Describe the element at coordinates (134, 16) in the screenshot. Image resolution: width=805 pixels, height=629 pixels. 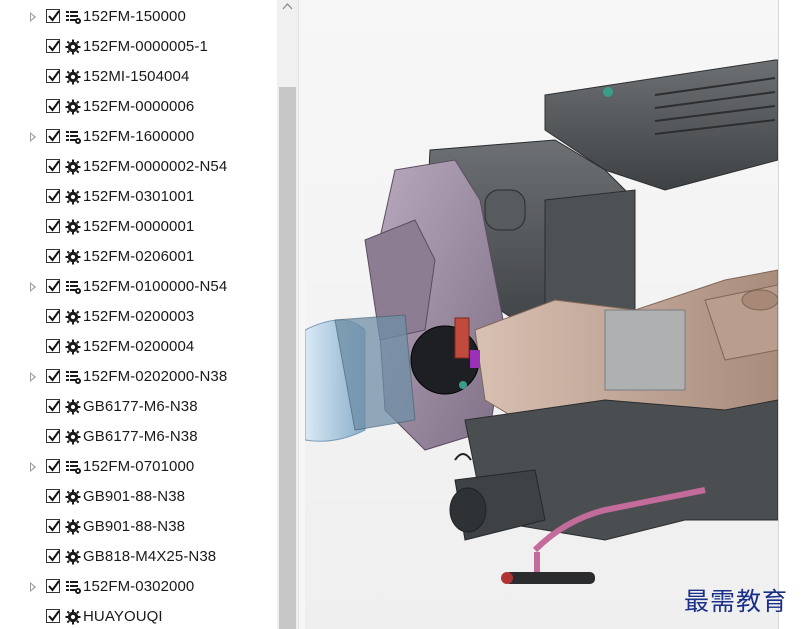
I see `tree-node-label: 152FM-150000` at that location.